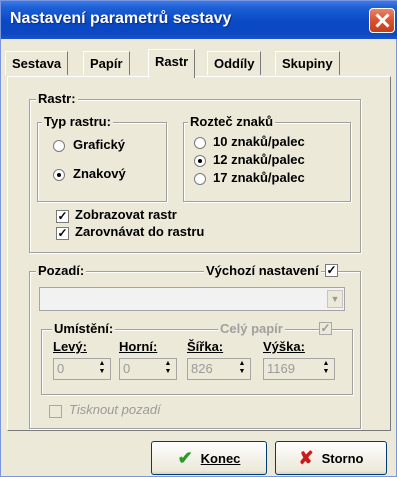 The width and height of the screenshot is (397, 477). Describe the element at coordinates (55, 411) in the screenshot. I see `print-background-checkbox` at that location.